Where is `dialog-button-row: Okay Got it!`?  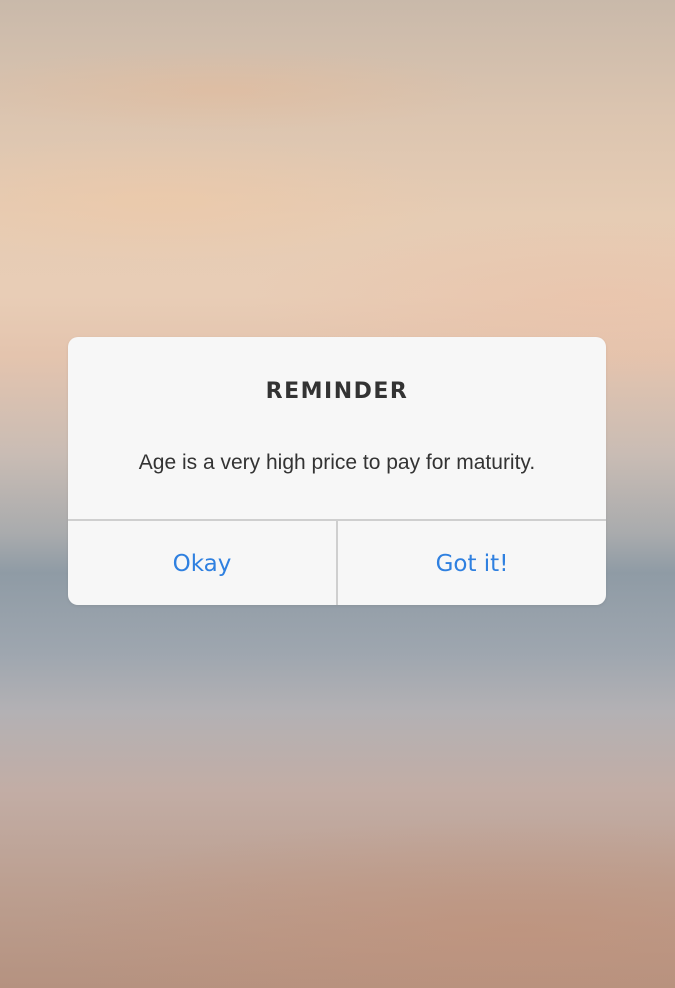
dialog-button-row: Okay Got it! is located at coordinates (337, 562).